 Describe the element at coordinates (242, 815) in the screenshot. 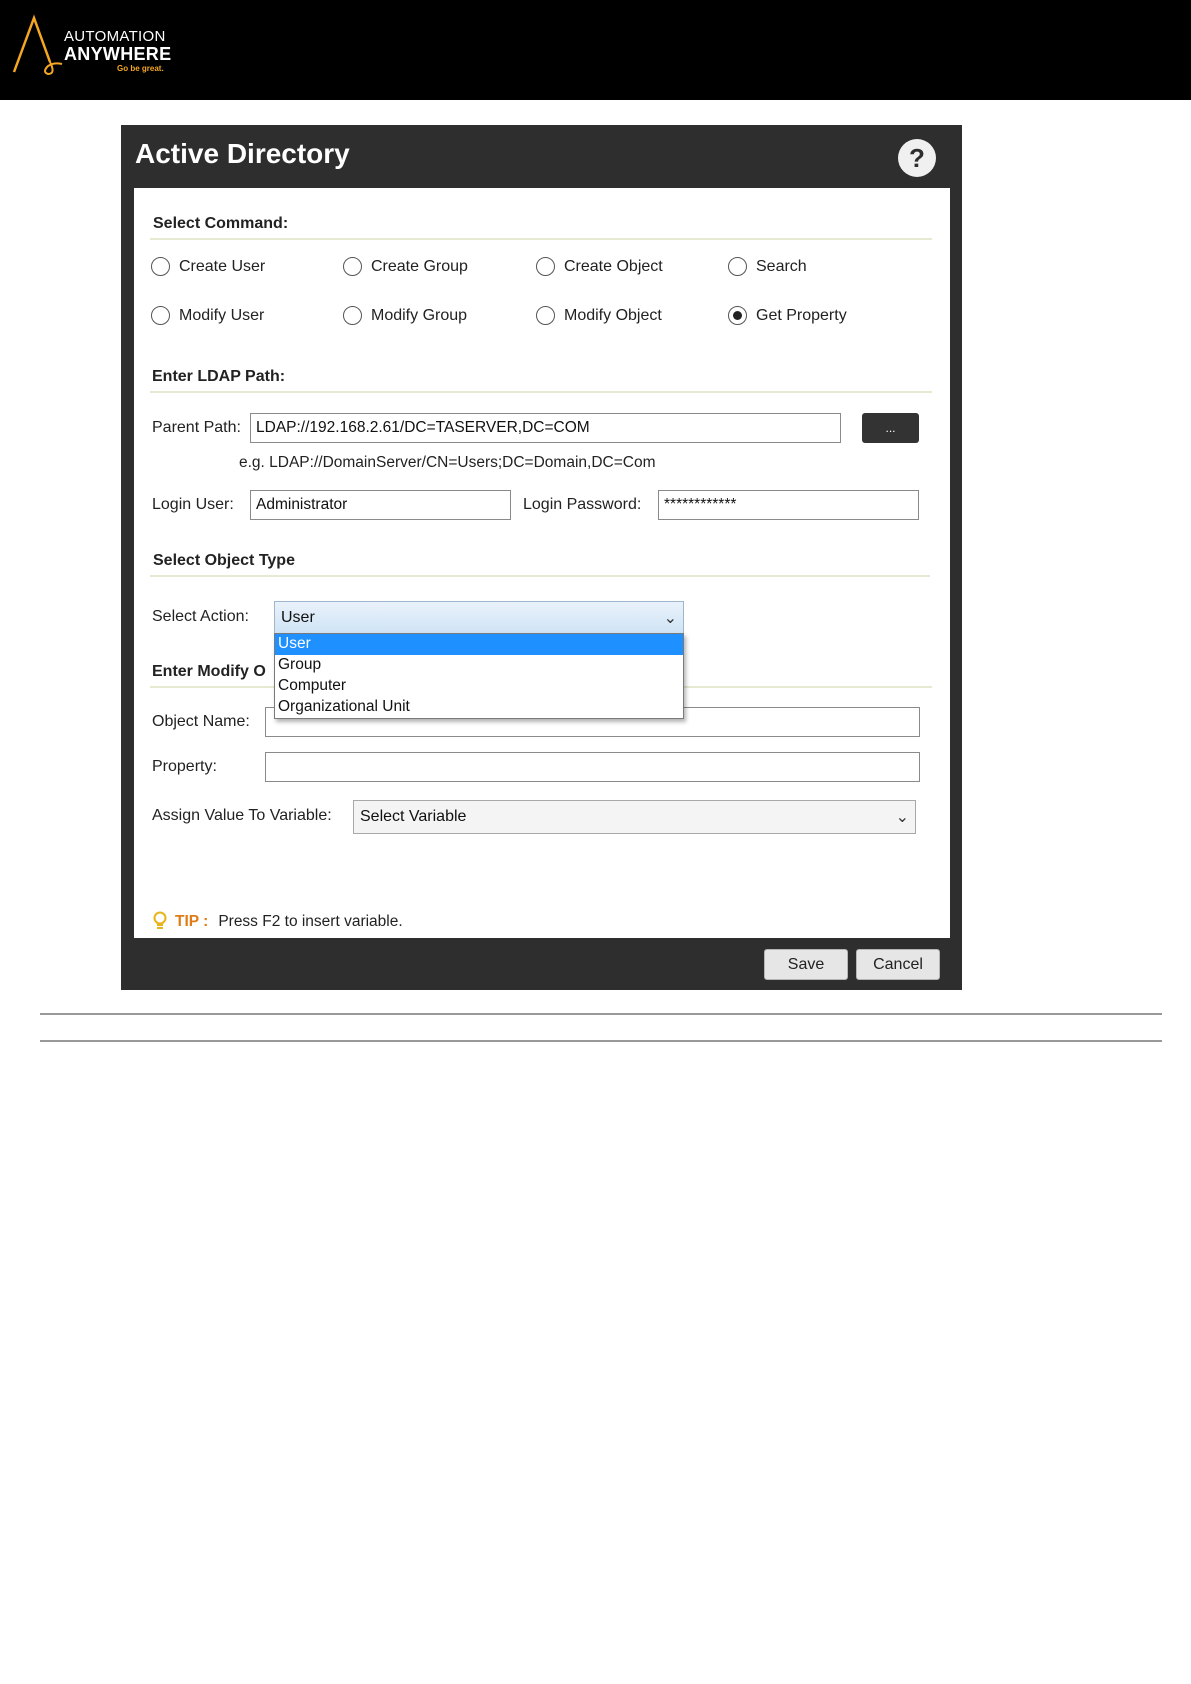

I see `assign-variable-label: Assign Value To Variable:` at that location.